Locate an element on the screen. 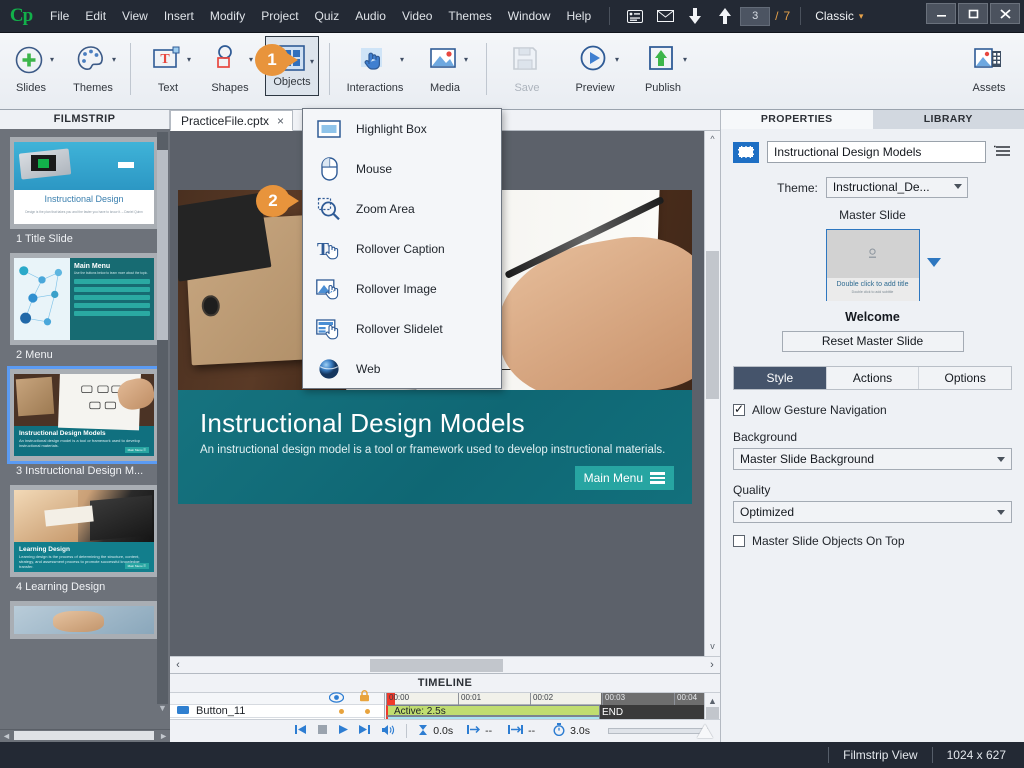 Image resolution: width=1024 pixels, height=768 pixels. master-slide-dropdown-arrow-icon is located at coordinates (933, 262).